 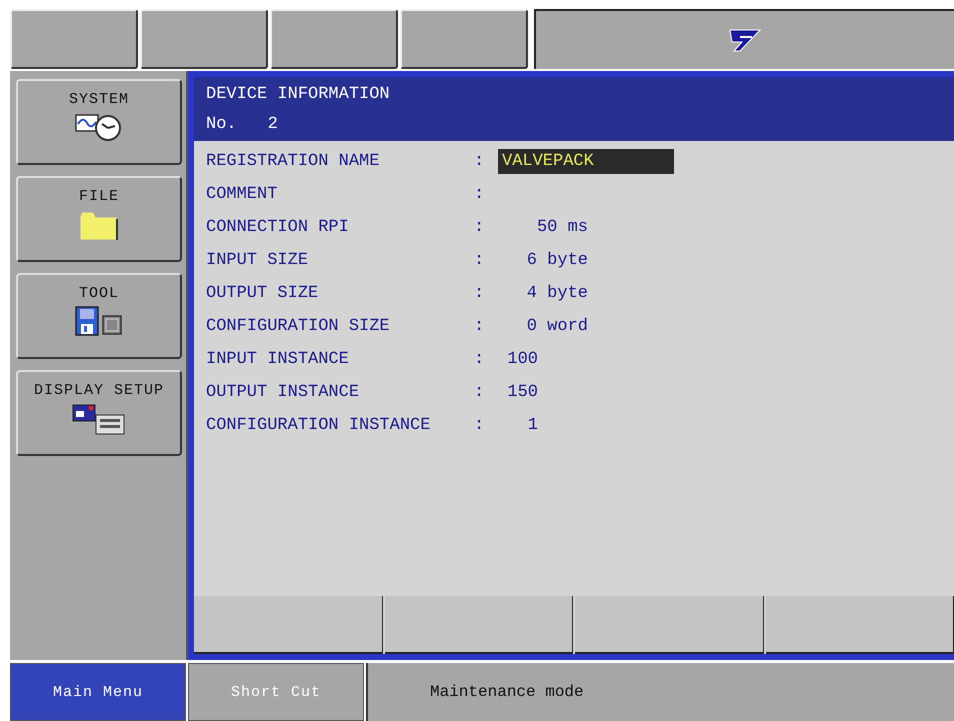 I want to click on menu-button: DISPLAY SETUP, so click(x=99, y=413).